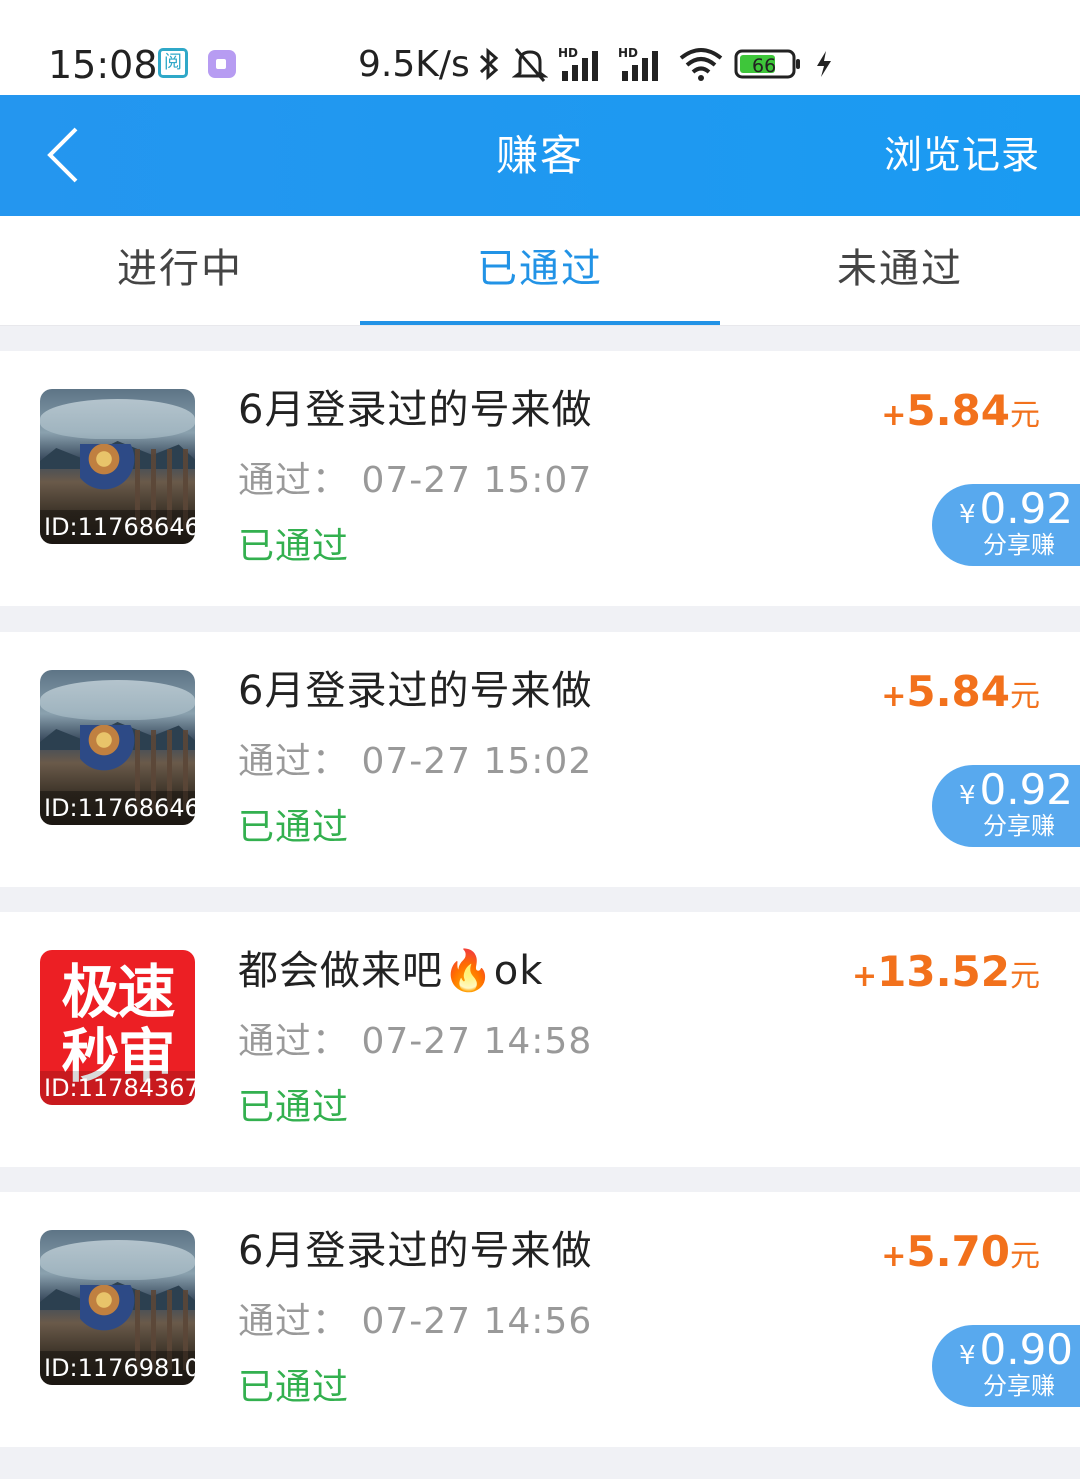 The width and height of the screenshot is (1080, 1479). Describe the element at coordinates (415, 1041) in the screenshot. I see `task-approved-time: 通过： 07-27 14:58` at that location.